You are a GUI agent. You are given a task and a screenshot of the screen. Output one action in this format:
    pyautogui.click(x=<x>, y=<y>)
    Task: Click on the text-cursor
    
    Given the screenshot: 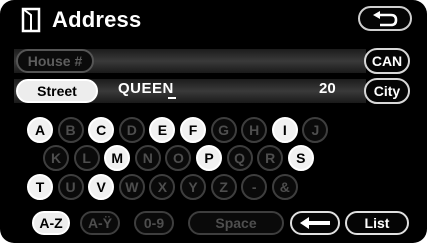 What is the action you would take?
    pyautogui.click(x=172, y=98)
    